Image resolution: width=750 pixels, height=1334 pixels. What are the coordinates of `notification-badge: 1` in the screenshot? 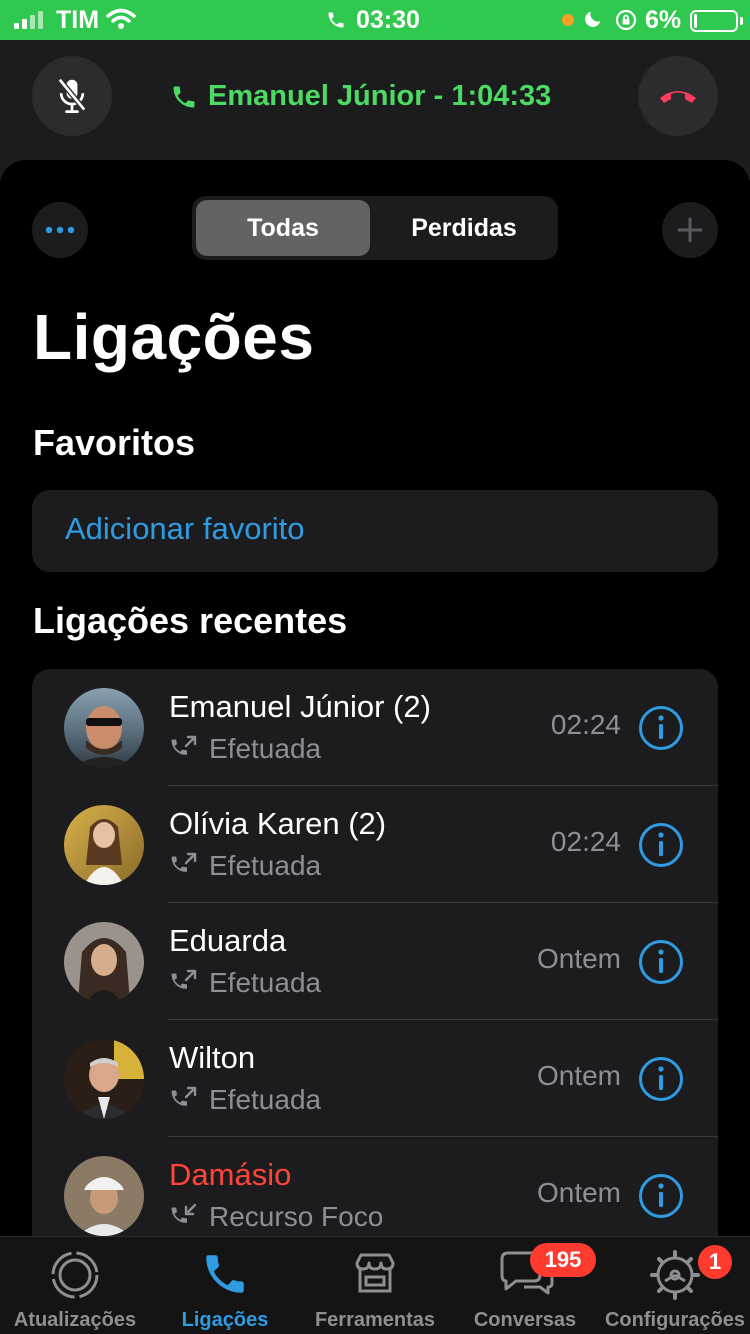 It's located at (715, 1262).